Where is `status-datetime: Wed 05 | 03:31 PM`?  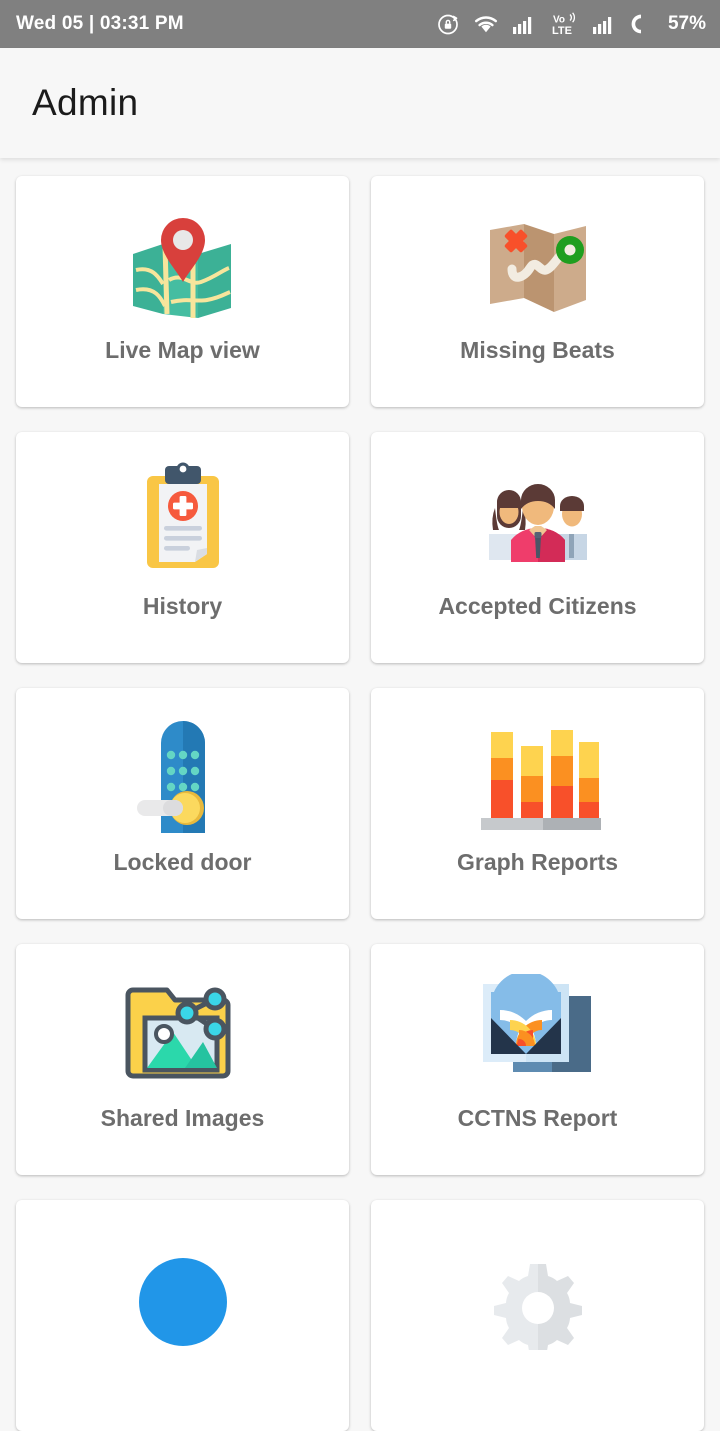 status-datetime: Wed 05 | 03:31 PM is located at coordinates (100, 23).